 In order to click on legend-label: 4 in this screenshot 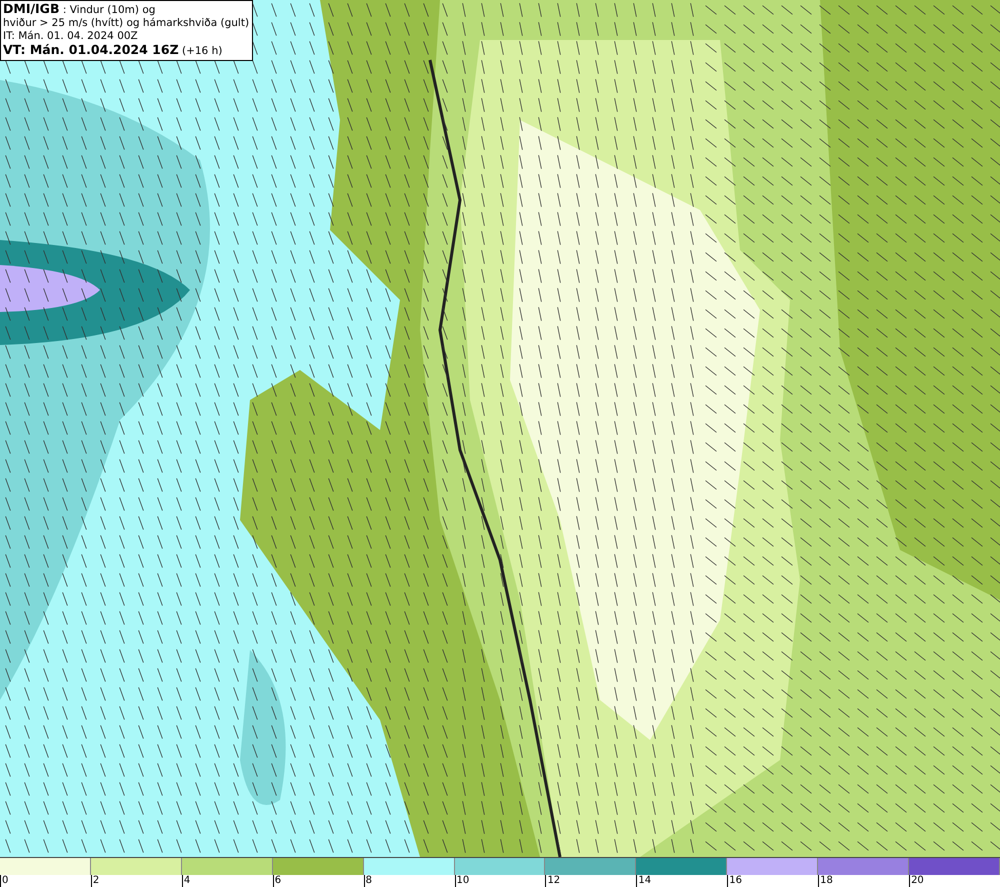, I will do `click(186, 881)`.